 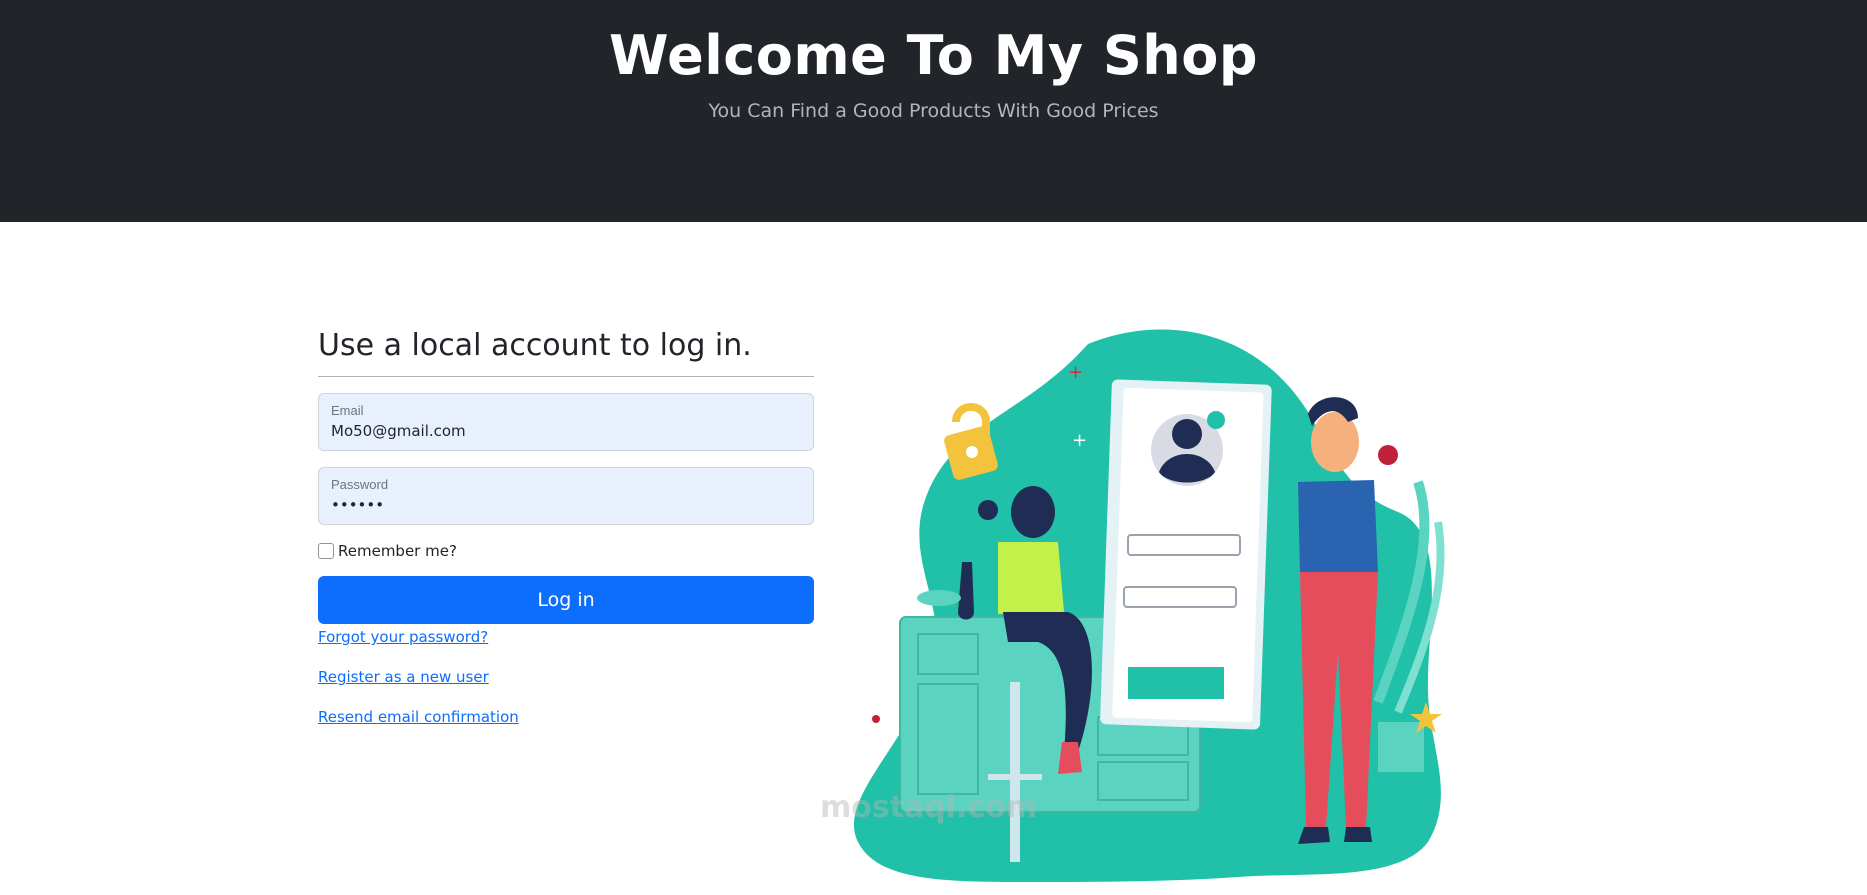 I want to click on login-heading: Use a local account to log in., so click(x=535, y=345).